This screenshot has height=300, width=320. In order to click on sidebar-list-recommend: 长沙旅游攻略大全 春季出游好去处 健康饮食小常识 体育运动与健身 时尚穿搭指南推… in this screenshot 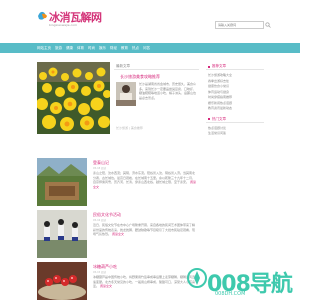, I will do `click(235, 91)`.